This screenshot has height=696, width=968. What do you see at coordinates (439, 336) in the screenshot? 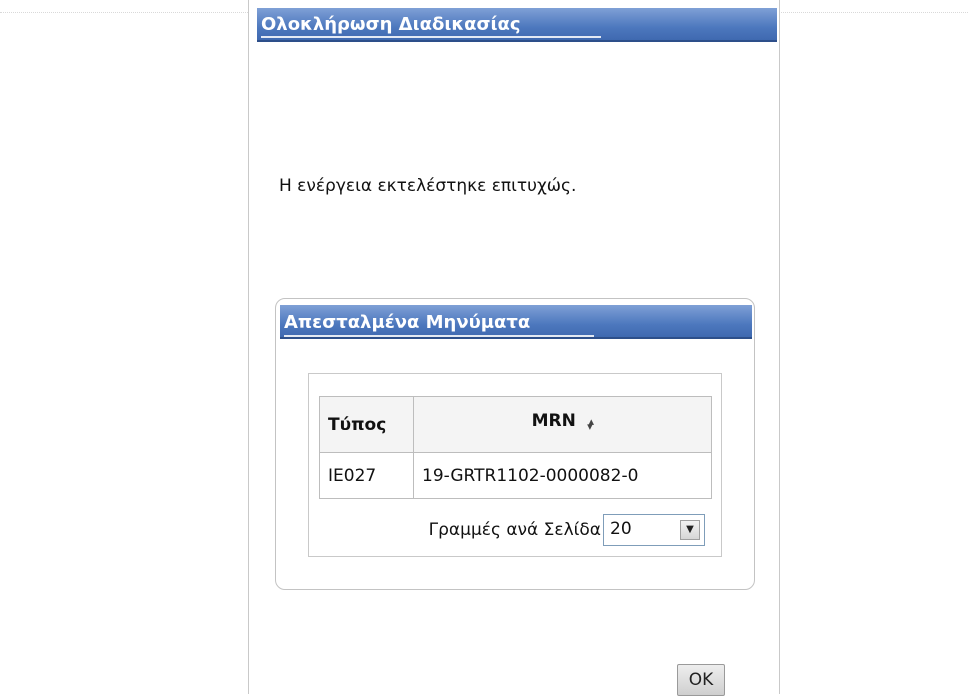
I see `sent-messages-title-underline` at bounding box center [439, 336].